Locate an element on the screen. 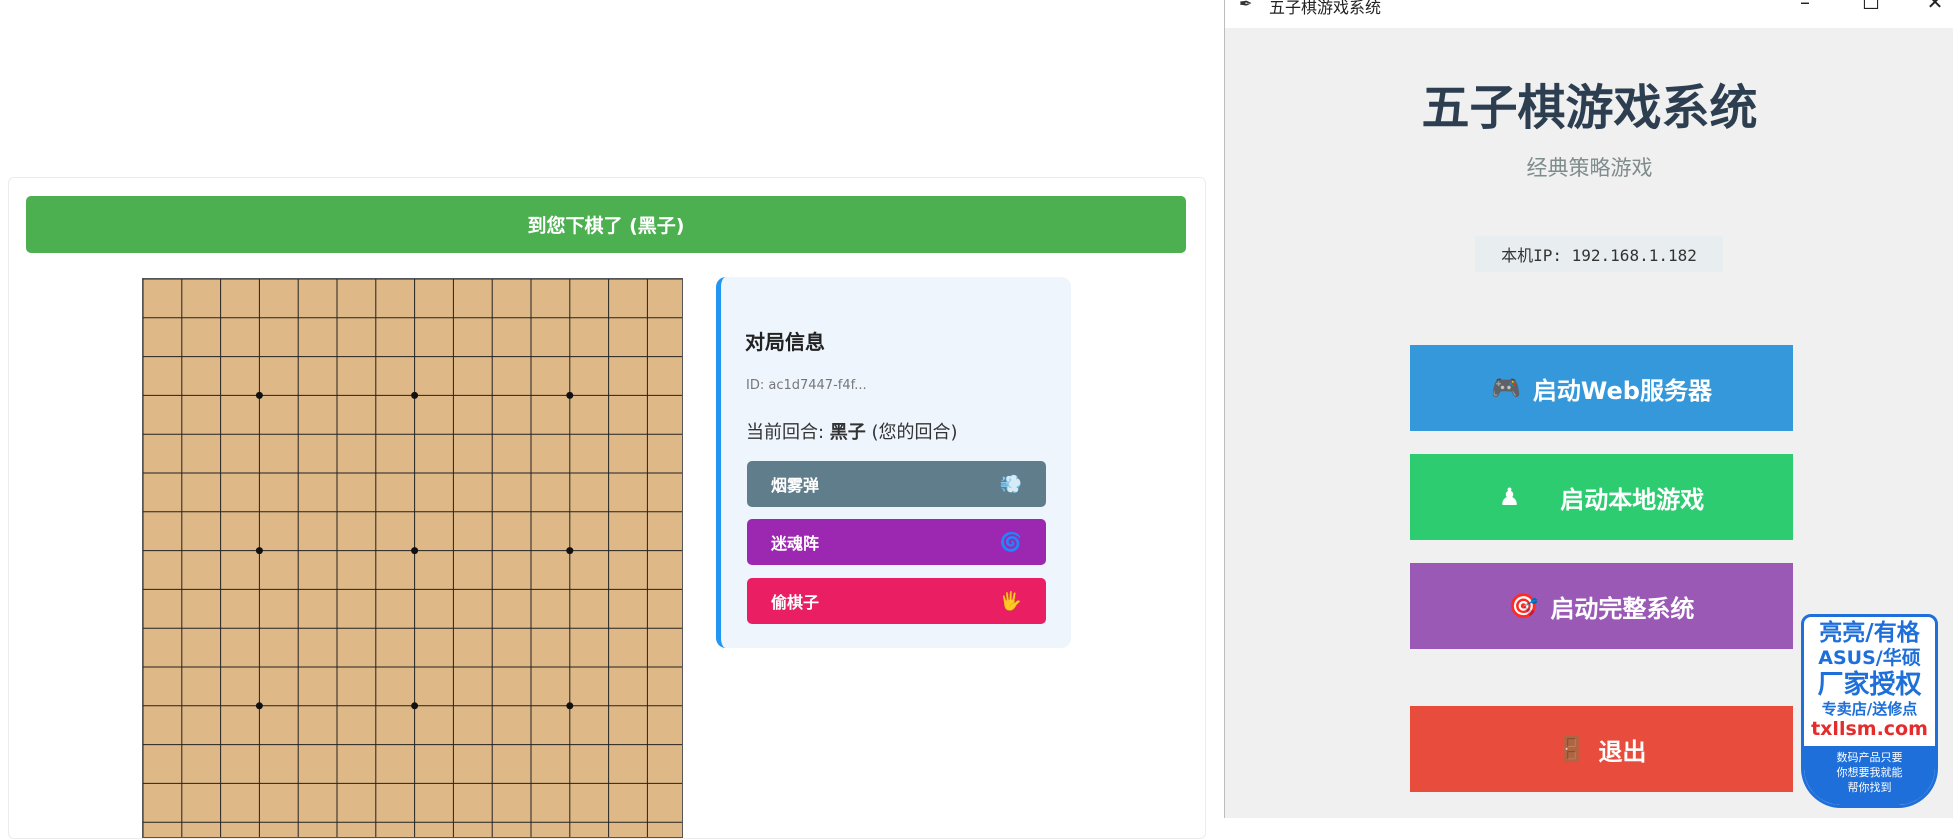  confusion-array-button: 迷魂阵 🌀 is located at coordinates (896, 542).